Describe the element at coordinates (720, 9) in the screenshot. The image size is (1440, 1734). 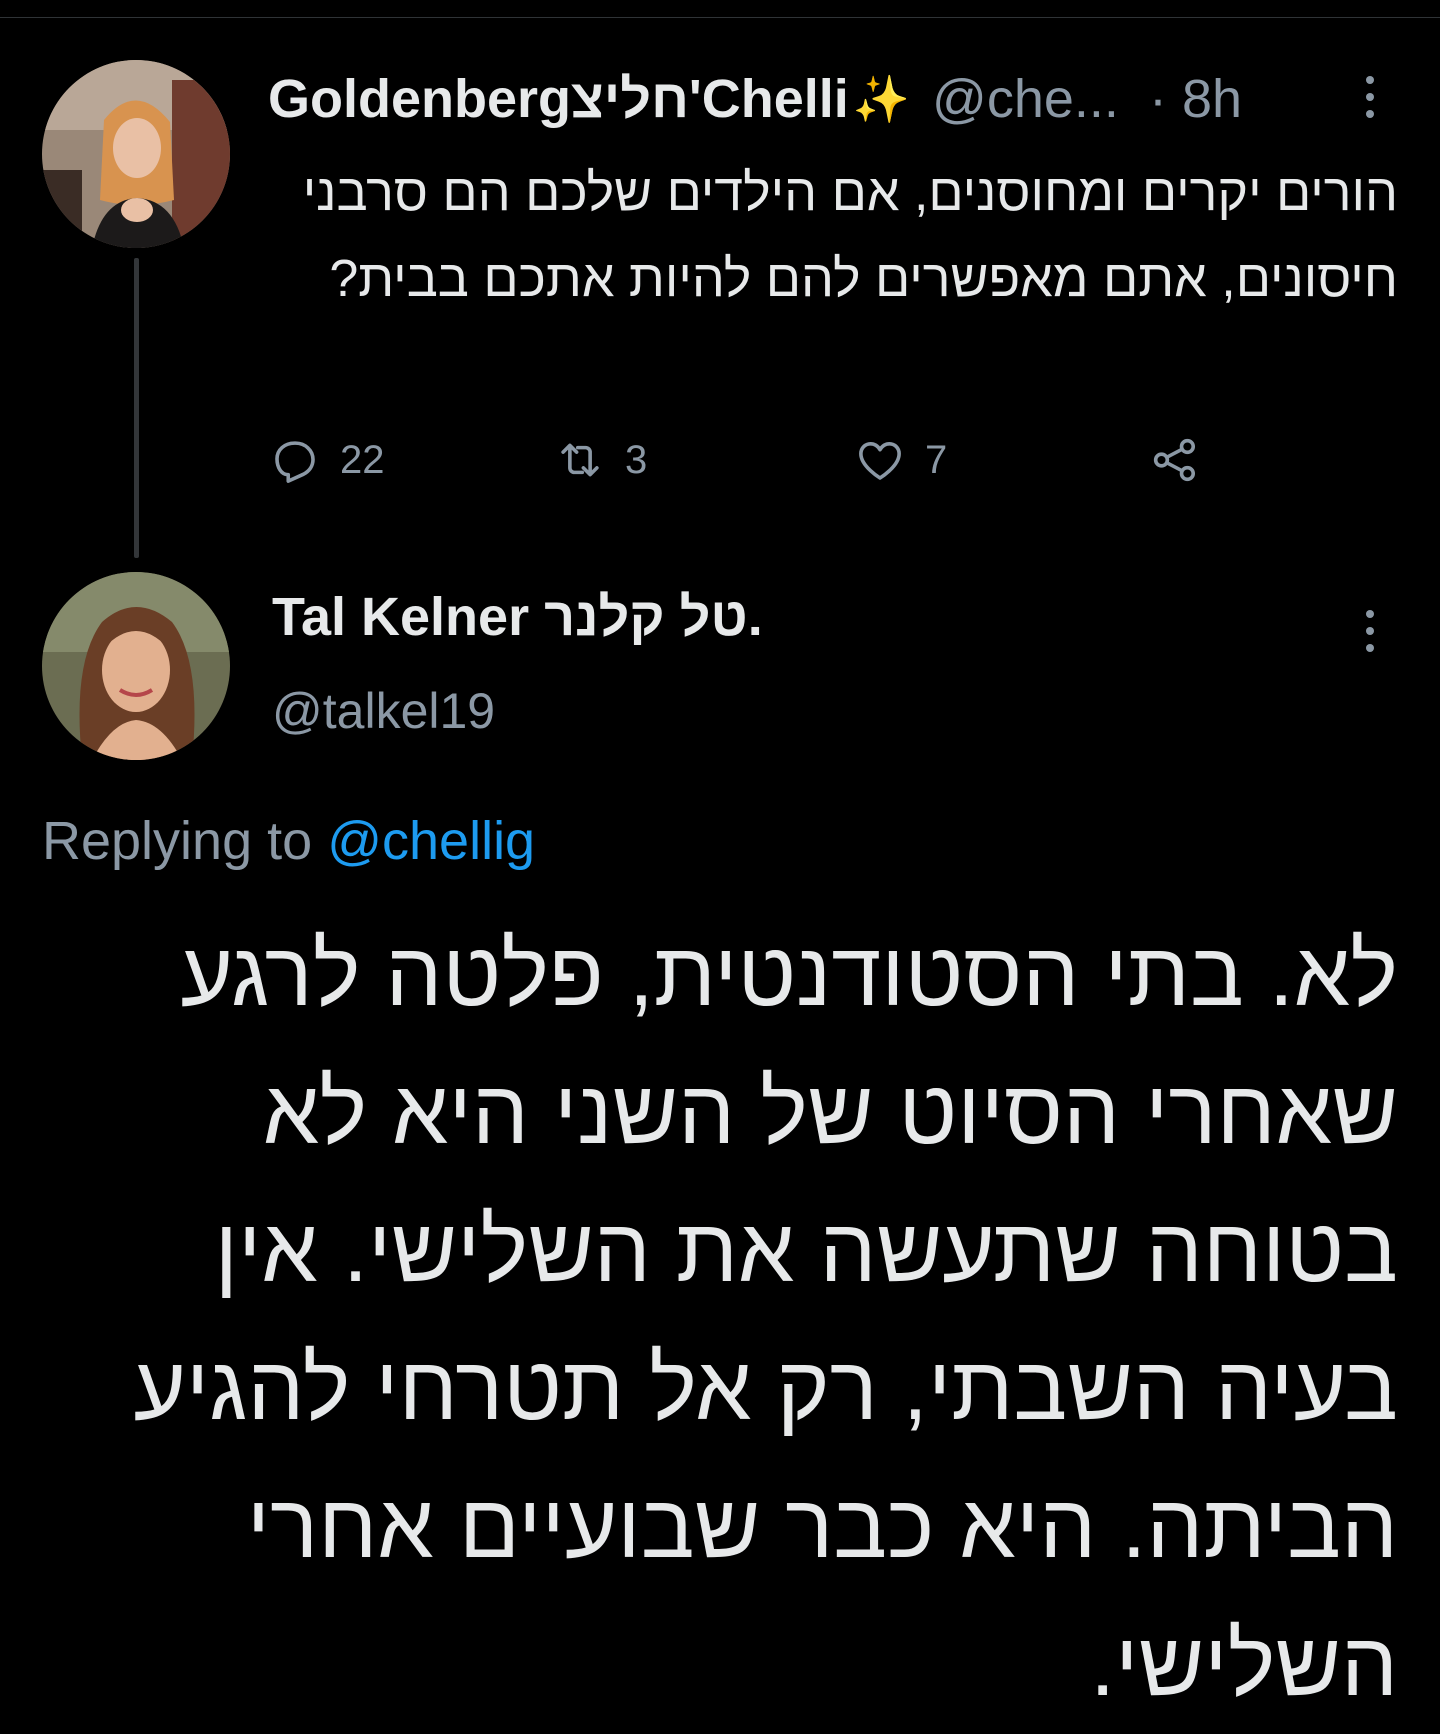
I see `top-divider` at that location.